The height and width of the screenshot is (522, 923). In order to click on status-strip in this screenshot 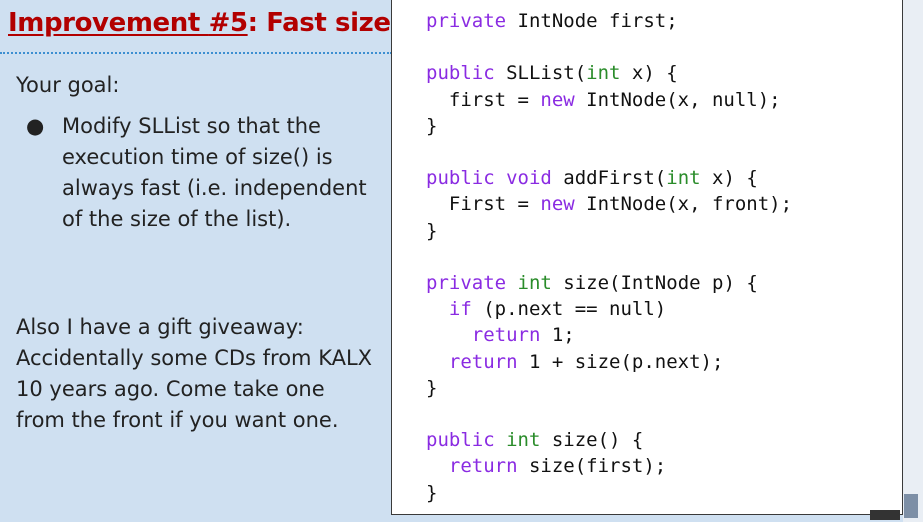, I will do `click(885, 515)`.